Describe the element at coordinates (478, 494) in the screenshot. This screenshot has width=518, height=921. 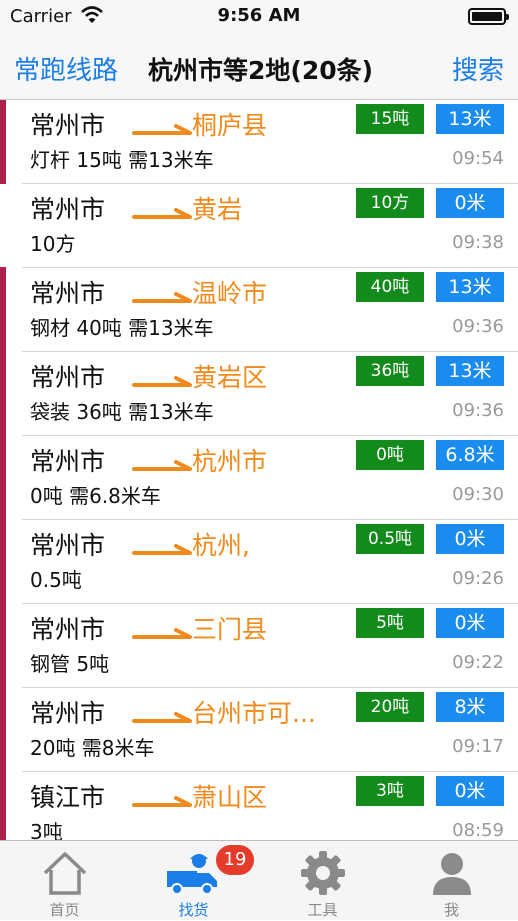
I see `post-time: 09:30` at that location.